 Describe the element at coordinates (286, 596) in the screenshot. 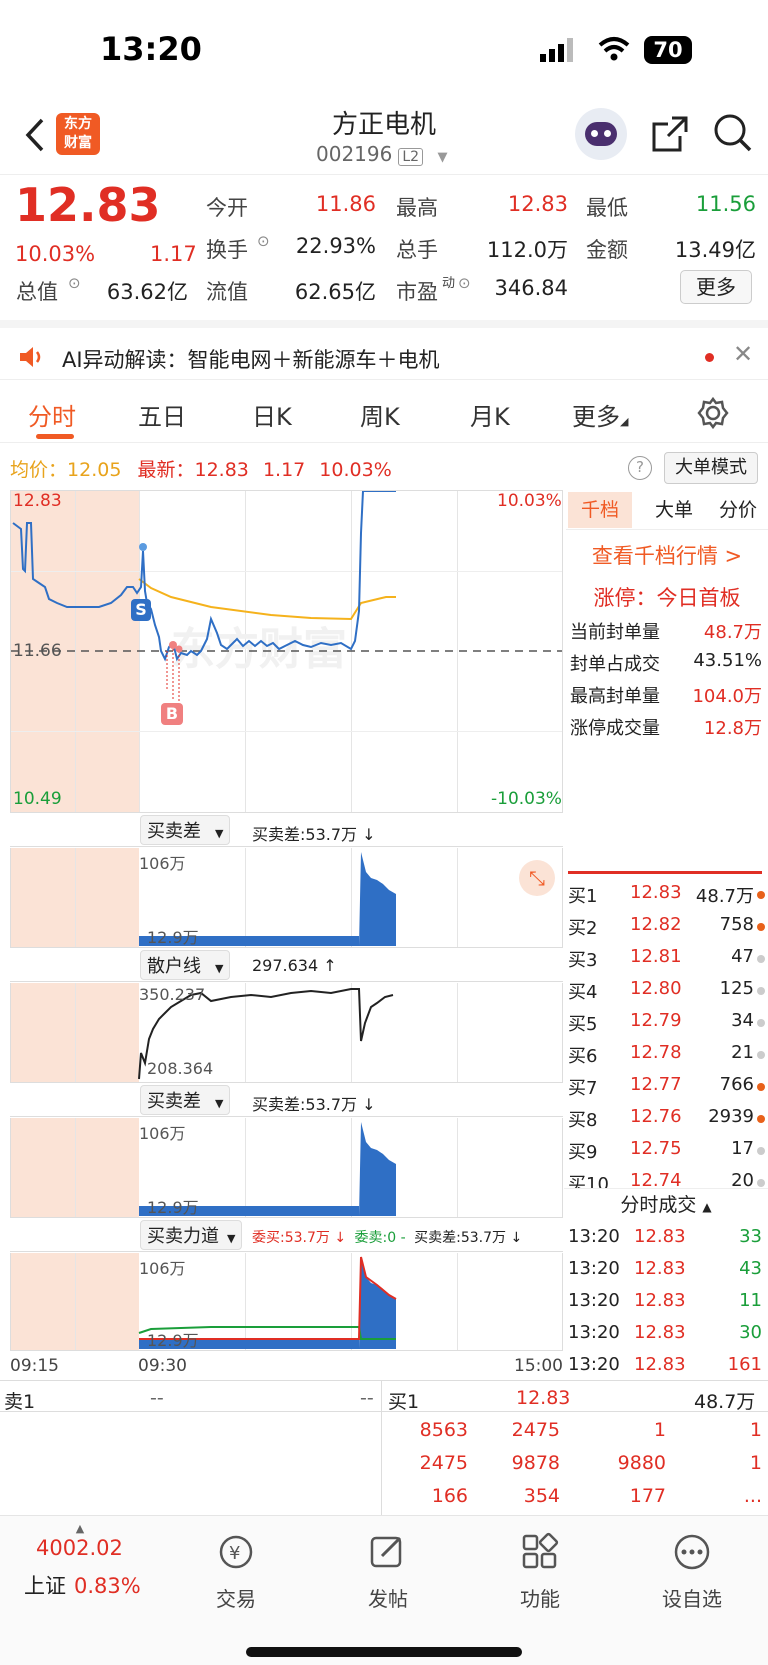

I see `price-lines` at that location.